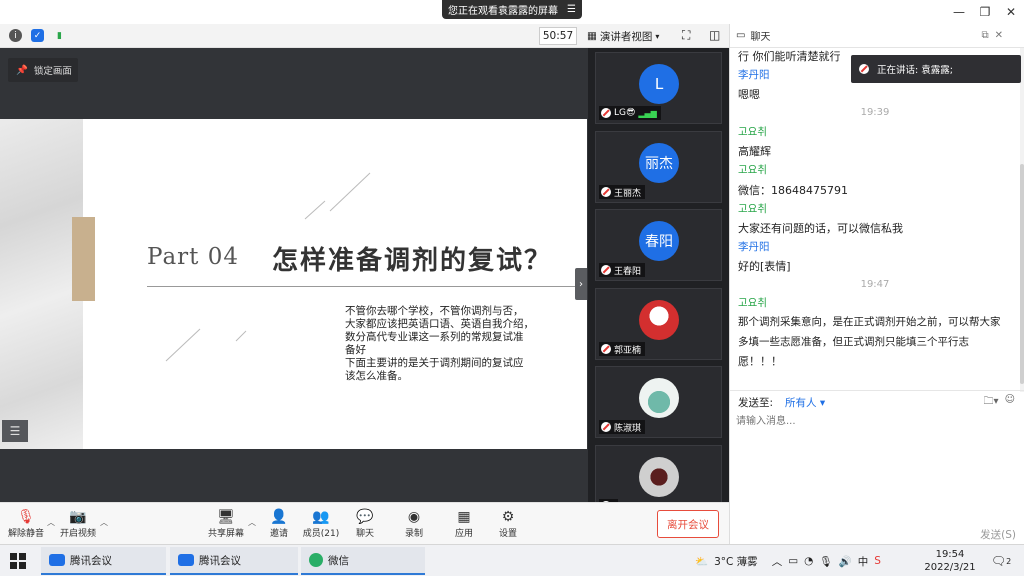  I want to click on slide-body-line: 大家都应该把英语口语、英语自我介绍，, so click(439, 324).